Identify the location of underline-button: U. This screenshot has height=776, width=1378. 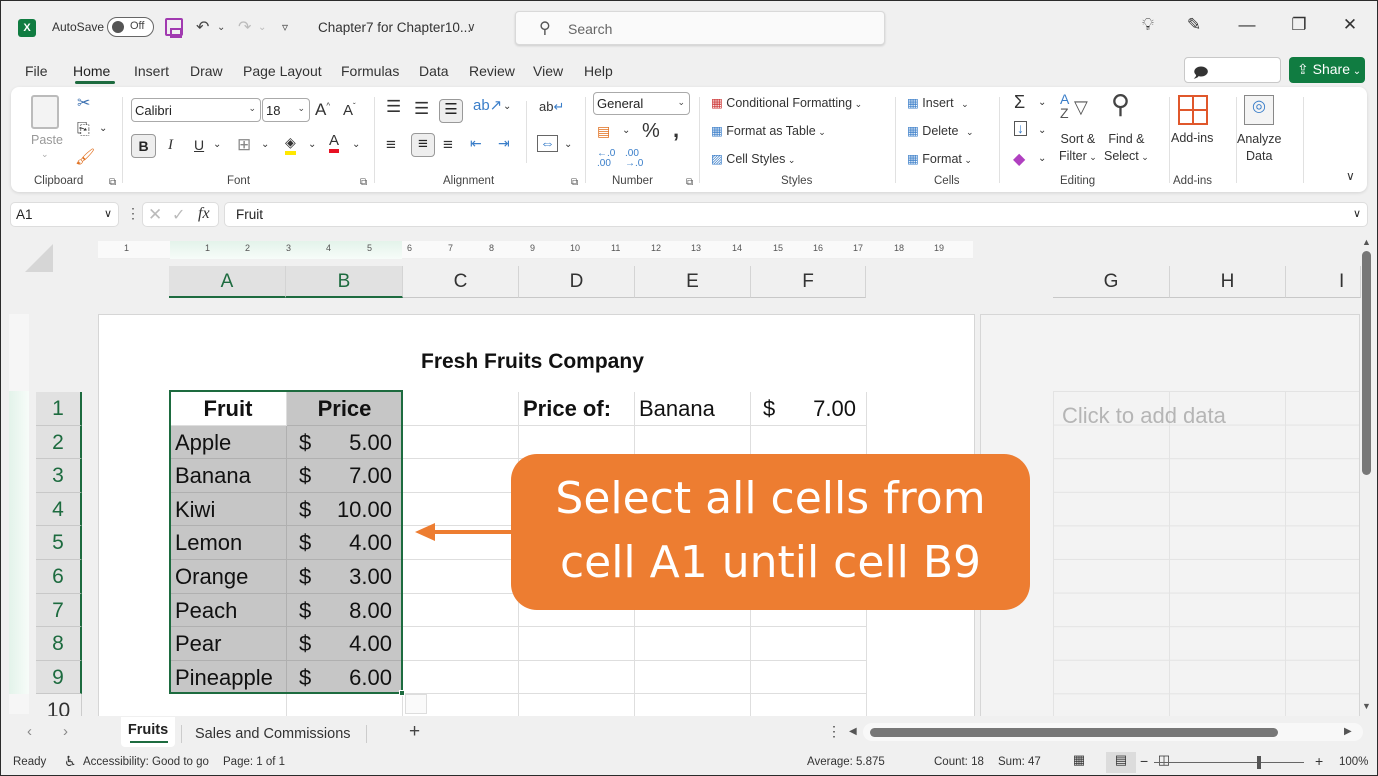
(199, 145).